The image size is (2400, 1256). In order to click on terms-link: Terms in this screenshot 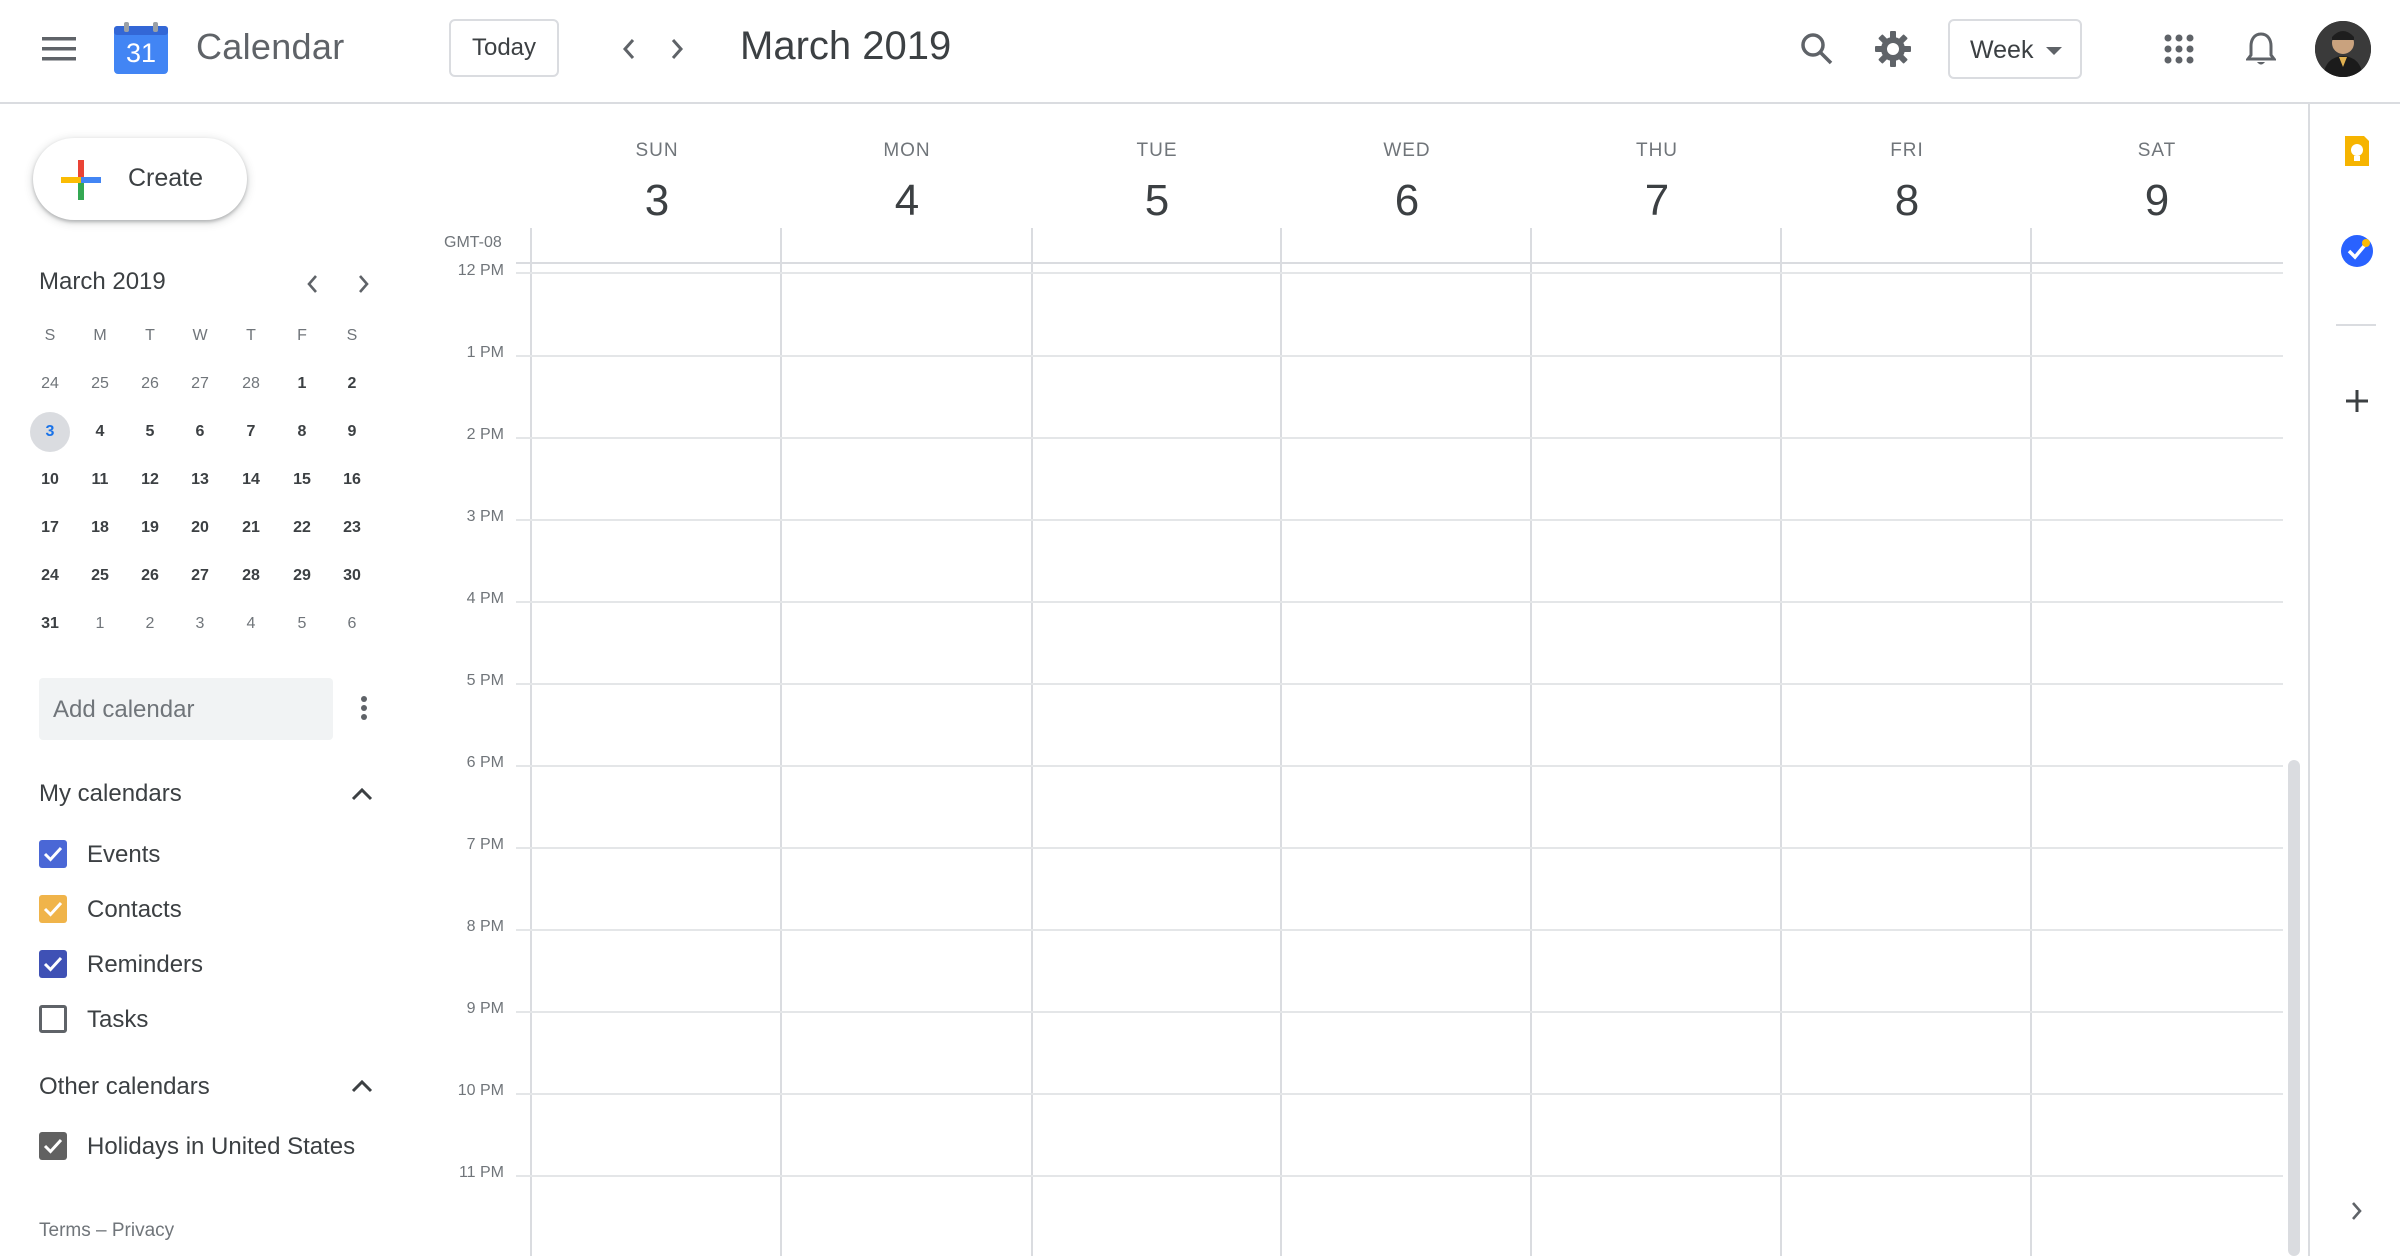, I will do `click(65, 1230)`.